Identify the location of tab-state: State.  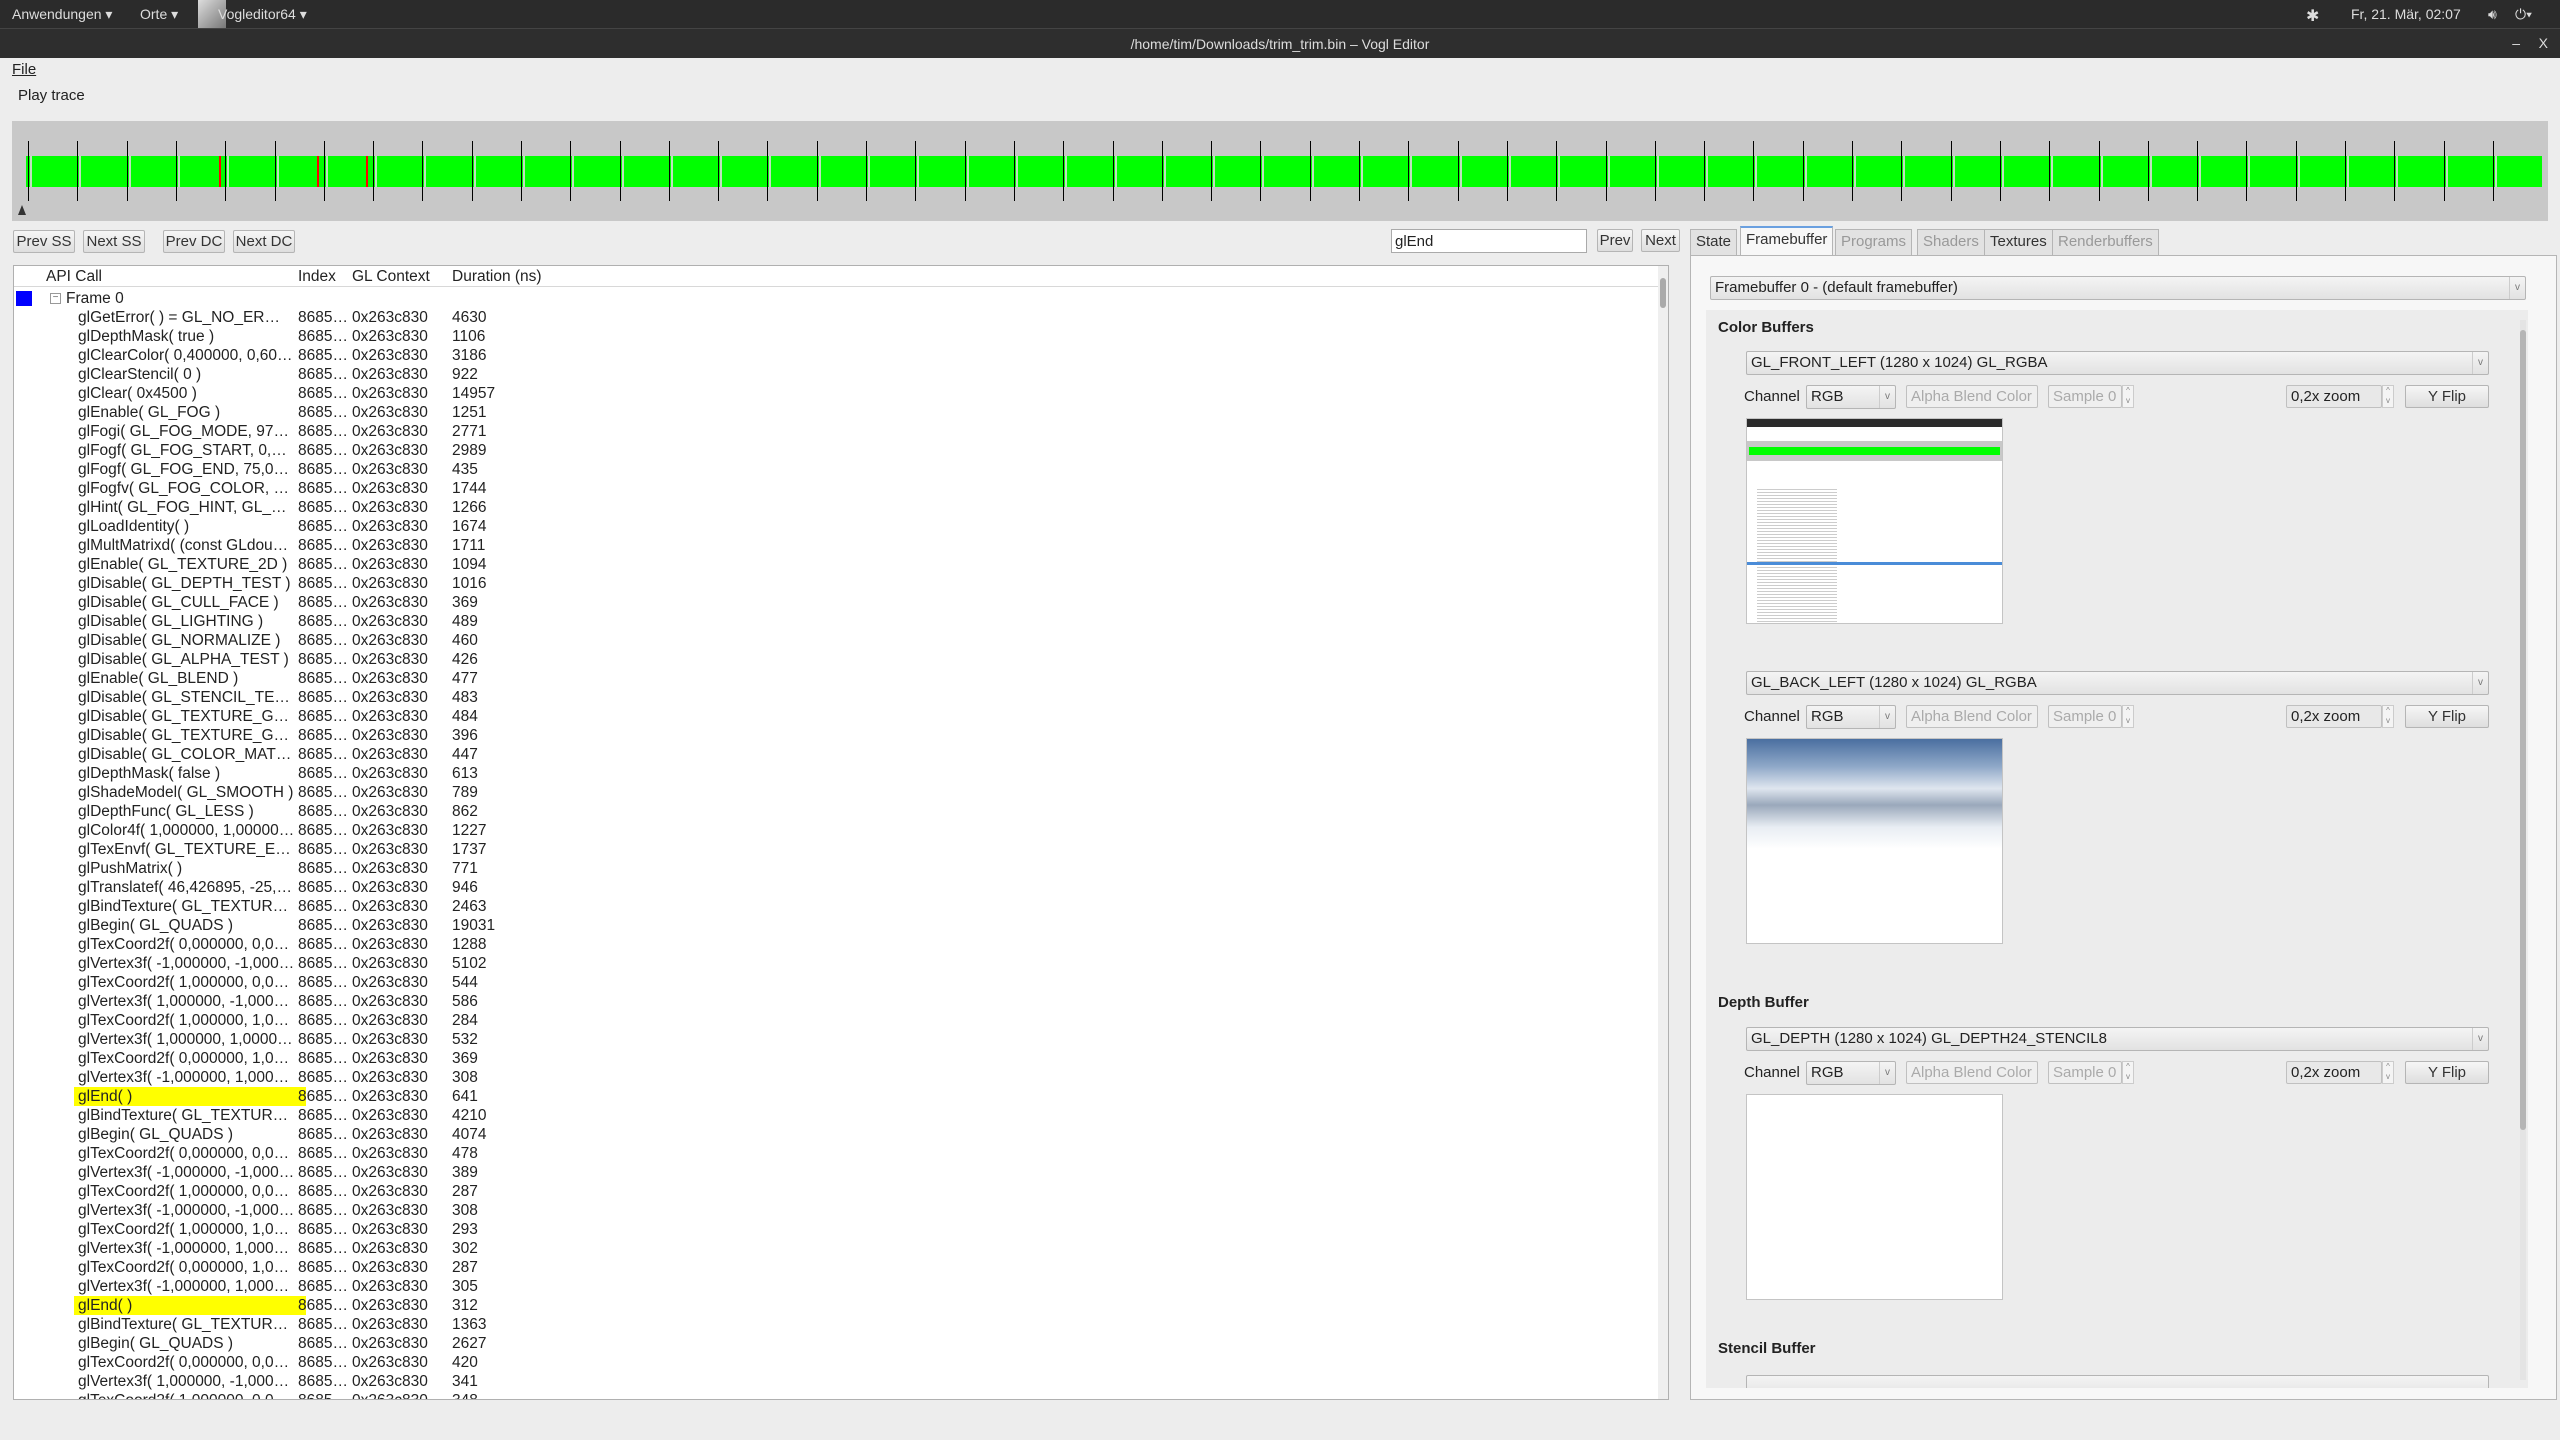
(1714, 242).